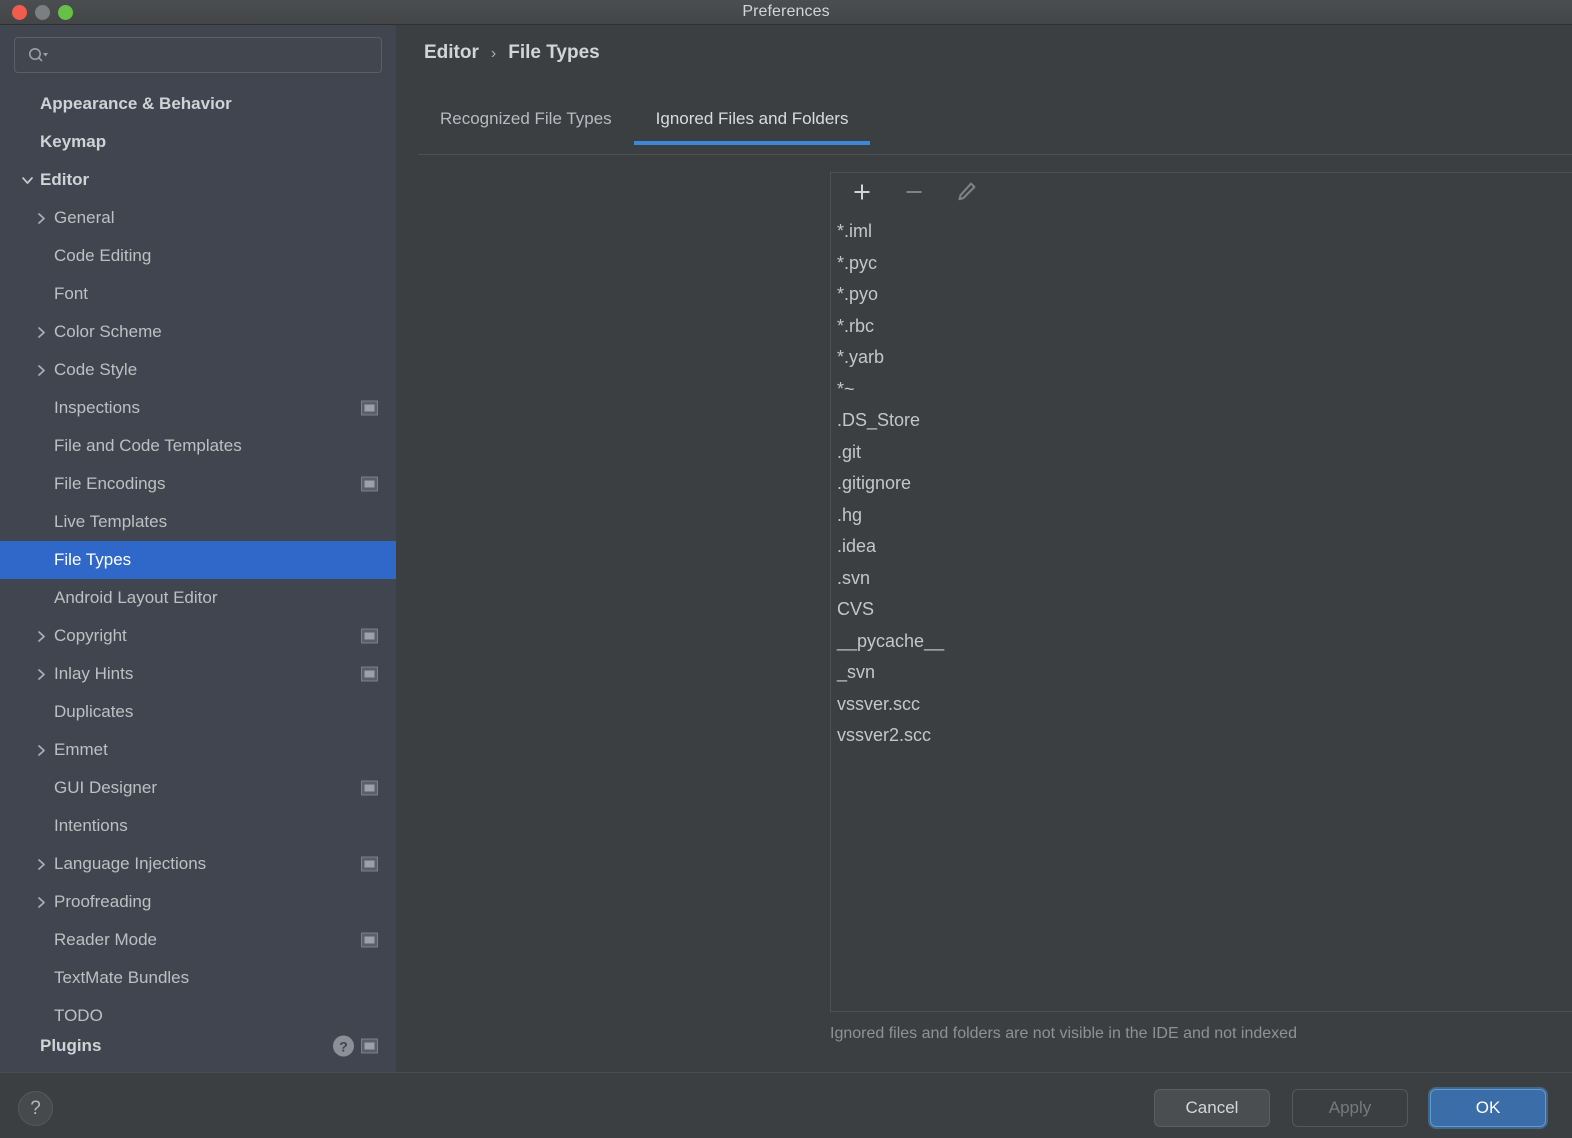 Image resolution: width=1572 pixels, height=1138 pixels. Describe the element at coordinates (786, 1105) in the screenshot. I see `dialog-footer: ? Cancel Apply OK` at that location.